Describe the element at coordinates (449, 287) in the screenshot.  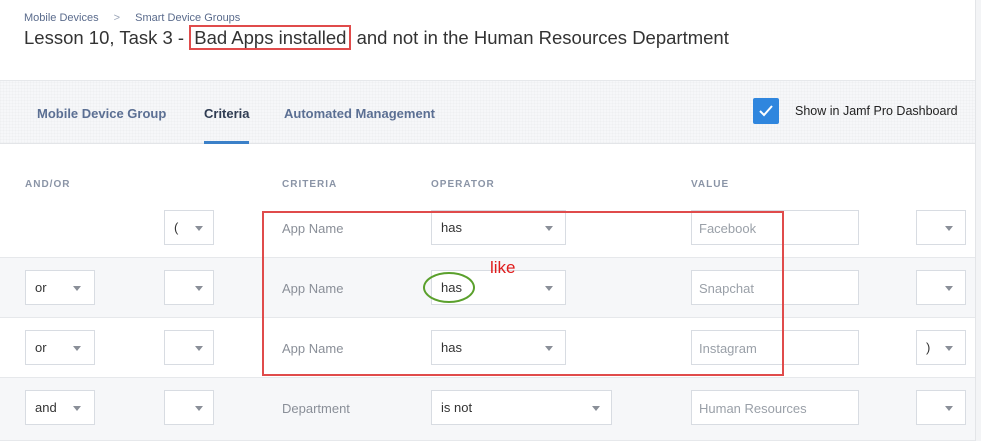
I see `highlight-oval` at that location.